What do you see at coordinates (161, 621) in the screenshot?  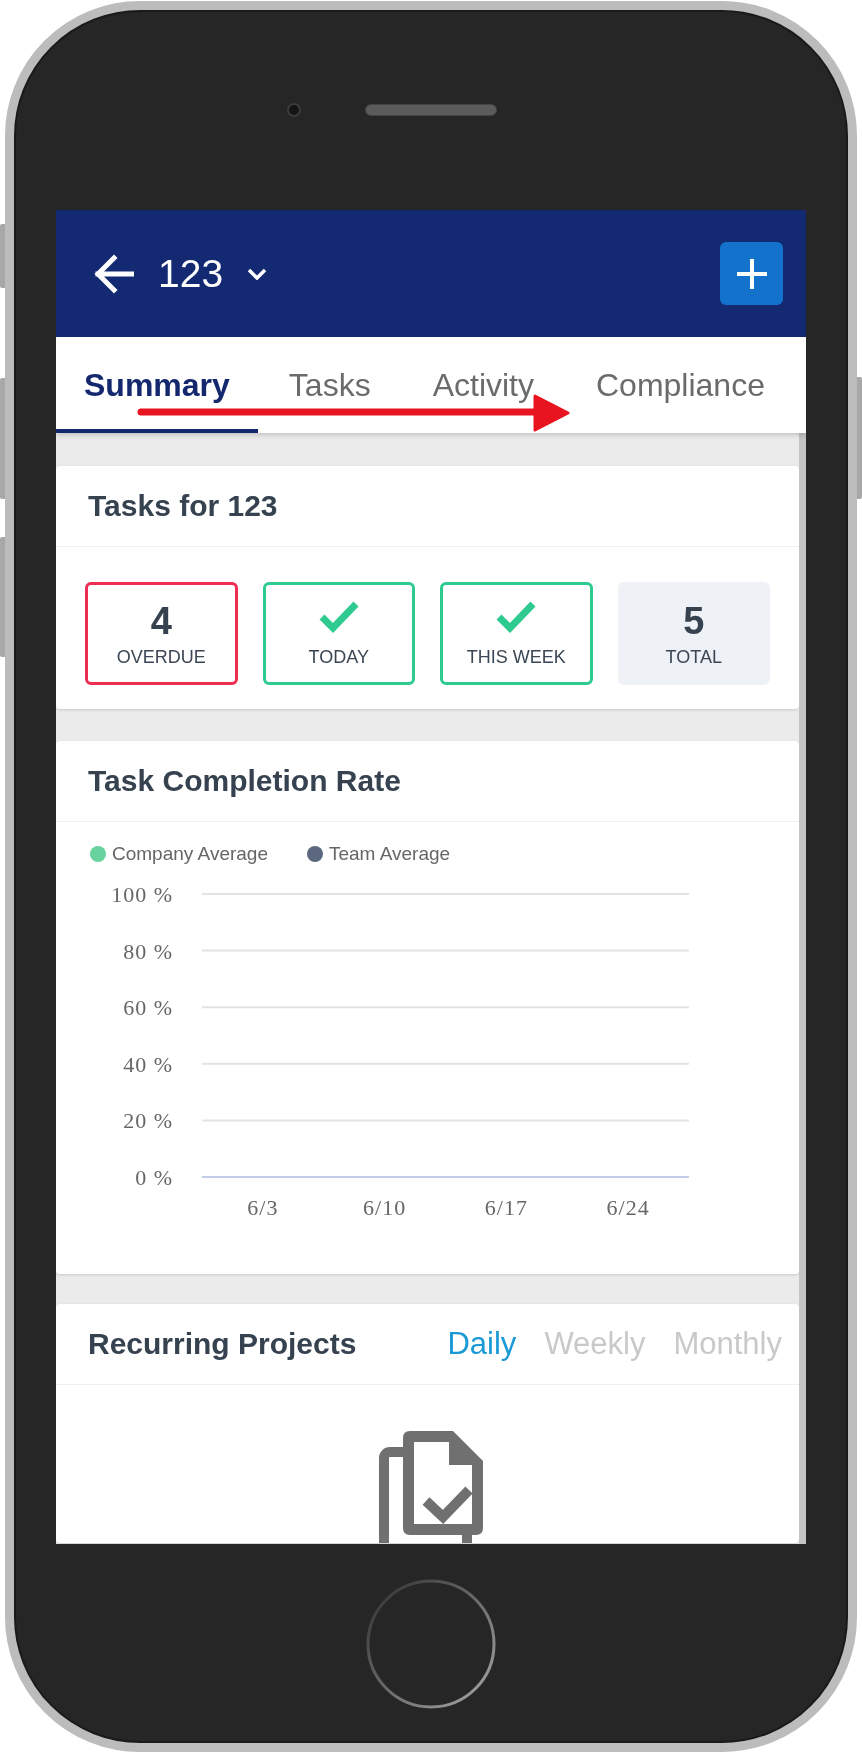 I see `stat-count: 4` at bounding box center [161, 621].